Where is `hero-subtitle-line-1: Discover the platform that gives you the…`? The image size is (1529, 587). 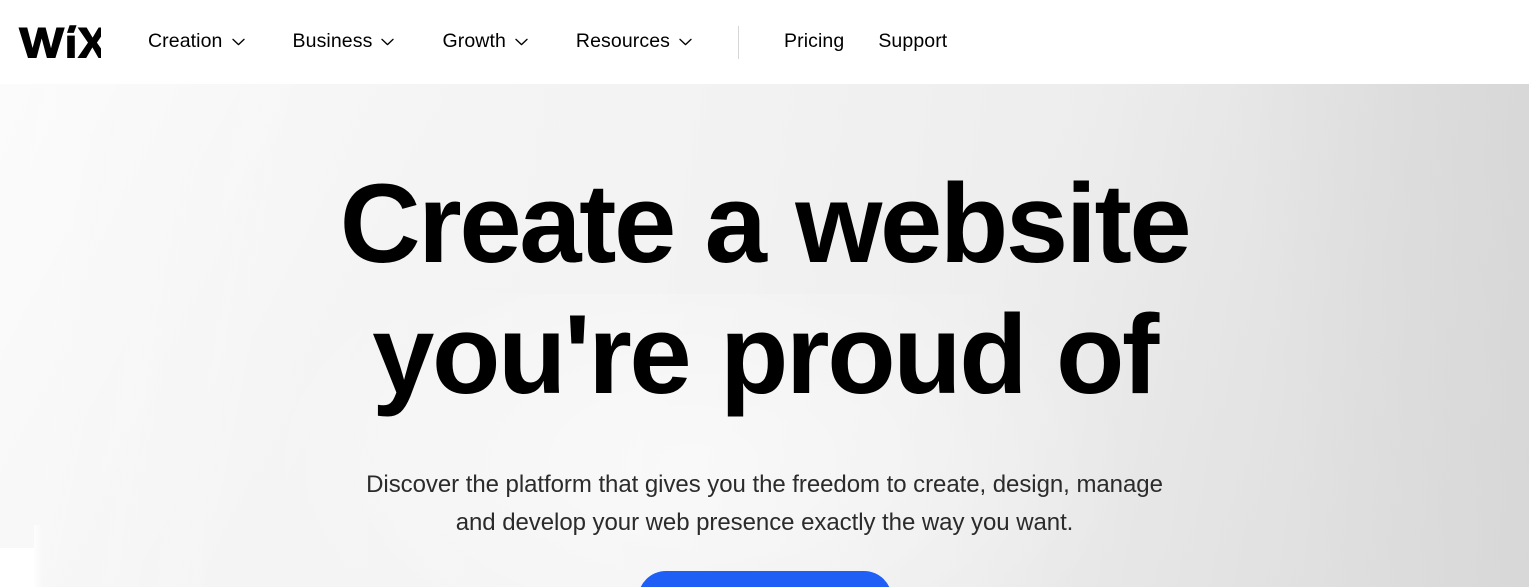 hero-subtitle-line-1: Discover the platform that gives you the… is located at coordinates (718, 484).